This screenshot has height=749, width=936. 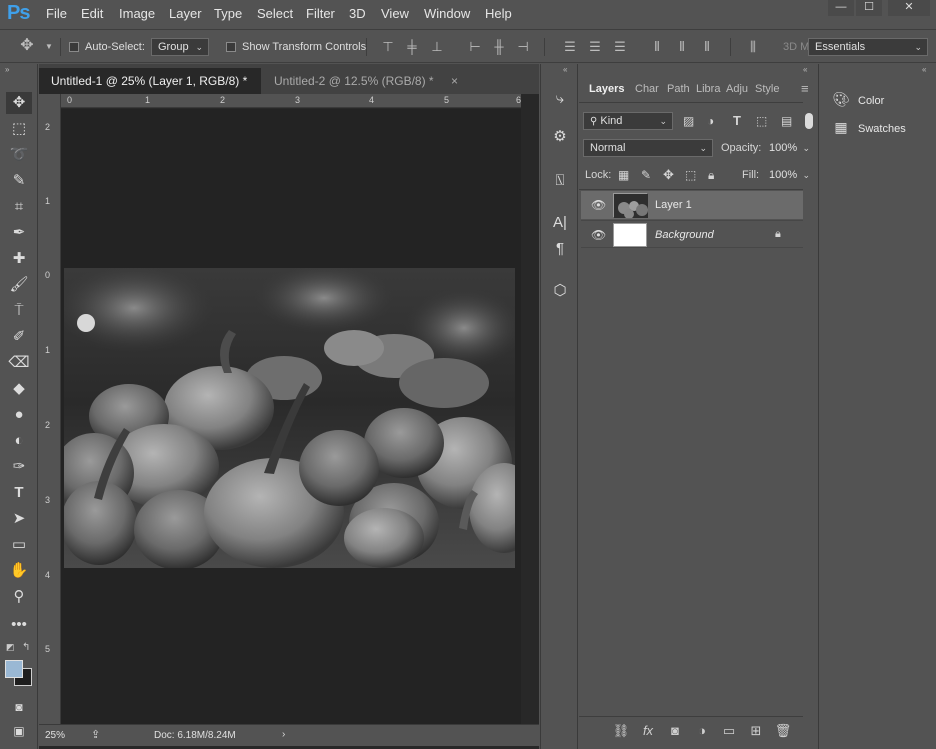 I want to click on lock-all-icon: 🔒︎, so click(x=711, y=175).